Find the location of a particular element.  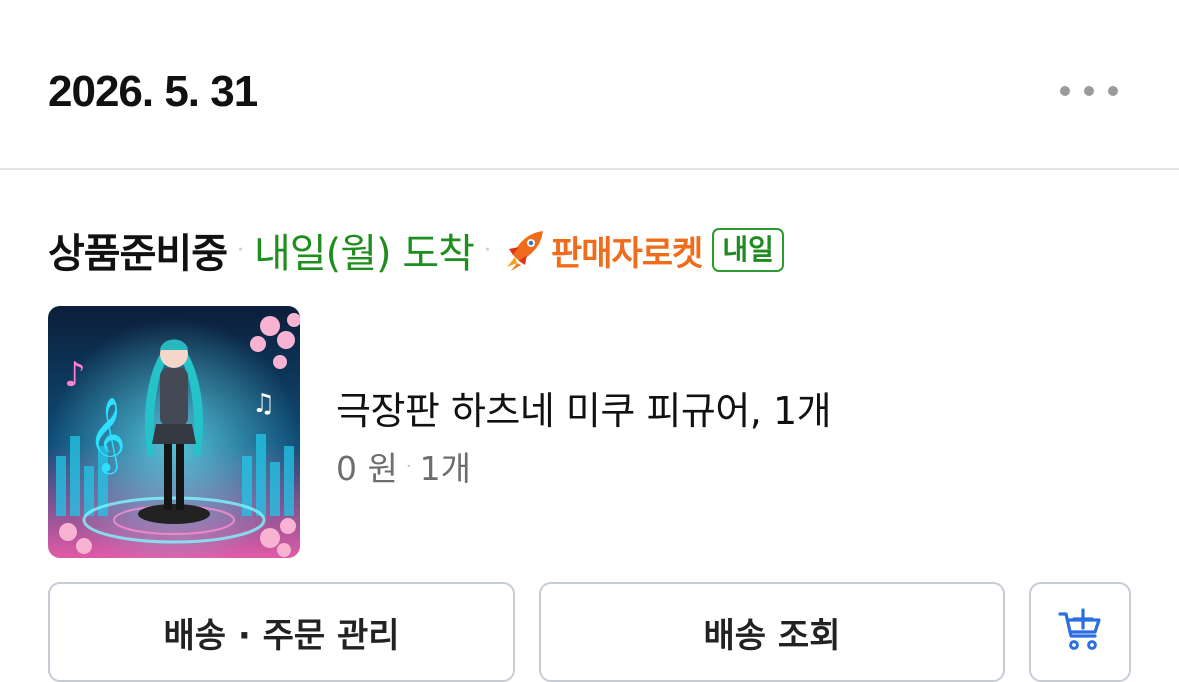

seller-rocket-label: 판매자로켓 is located at coordinates (626, 253).